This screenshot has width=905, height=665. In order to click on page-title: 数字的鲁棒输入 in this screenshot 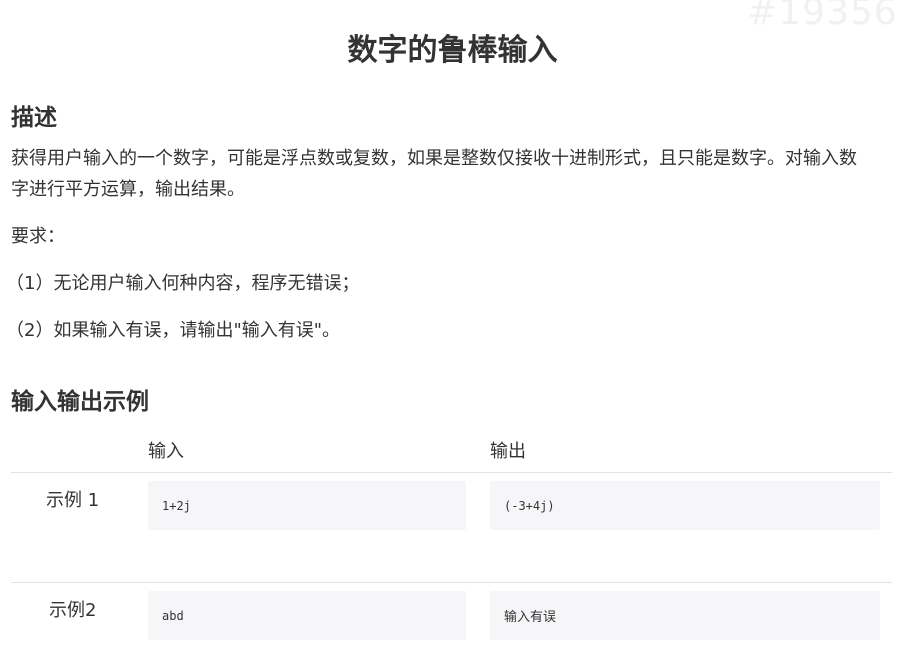, I will do `click(452, 50)`.